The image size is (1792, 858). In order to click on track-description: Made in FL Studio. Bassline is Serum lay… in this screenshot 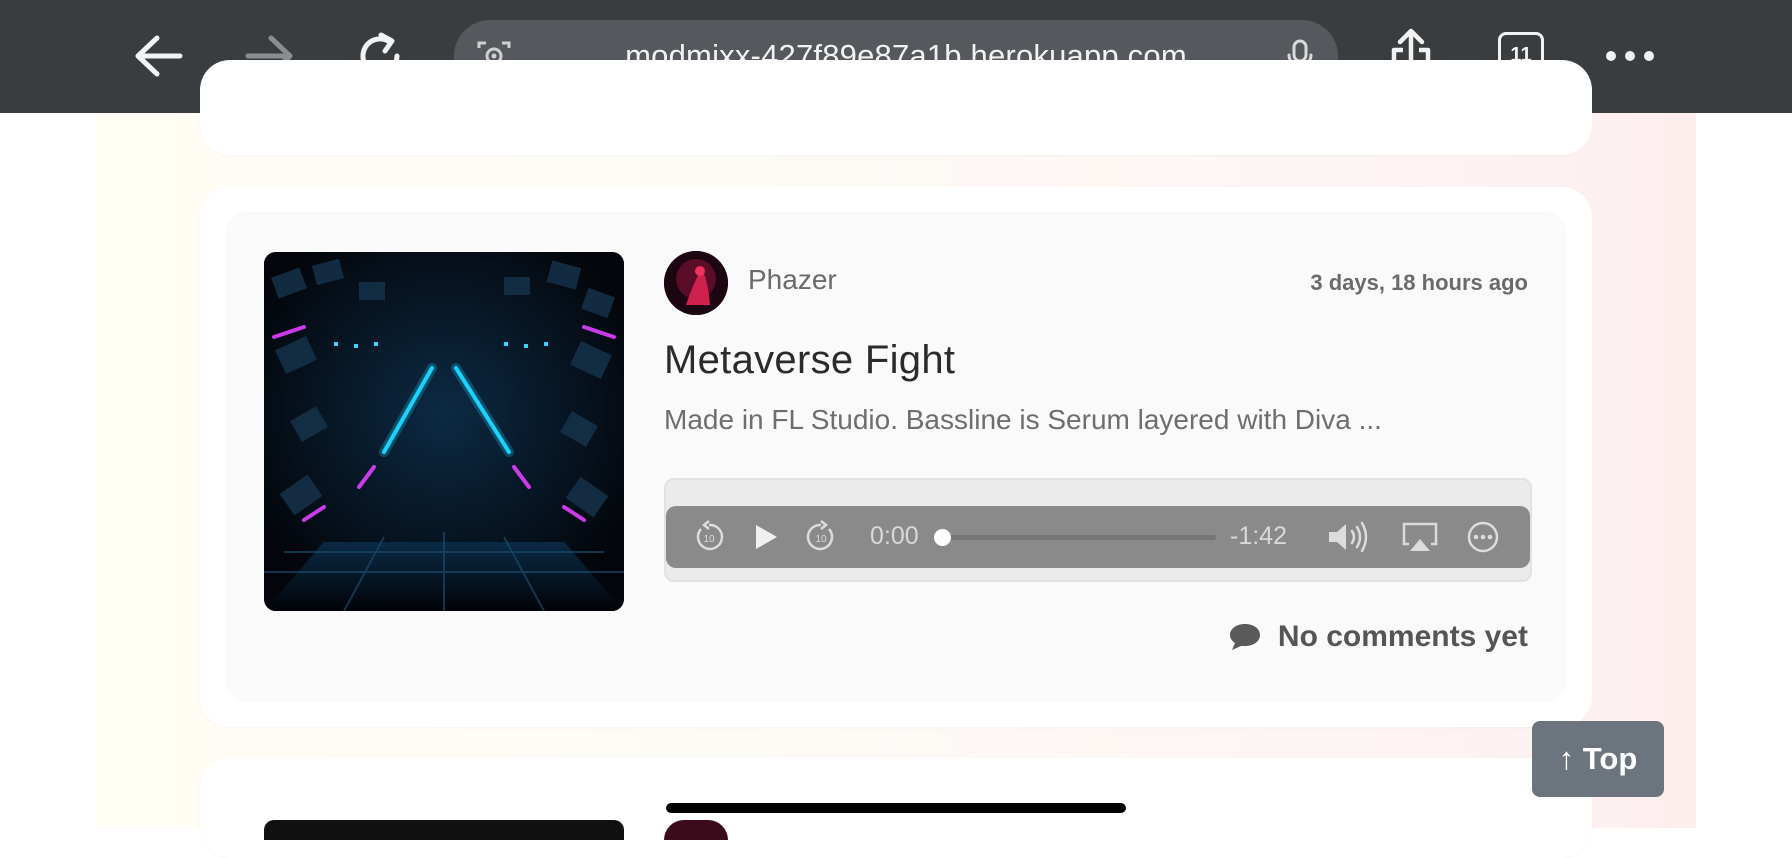, I will do `click(1023, 419)`.